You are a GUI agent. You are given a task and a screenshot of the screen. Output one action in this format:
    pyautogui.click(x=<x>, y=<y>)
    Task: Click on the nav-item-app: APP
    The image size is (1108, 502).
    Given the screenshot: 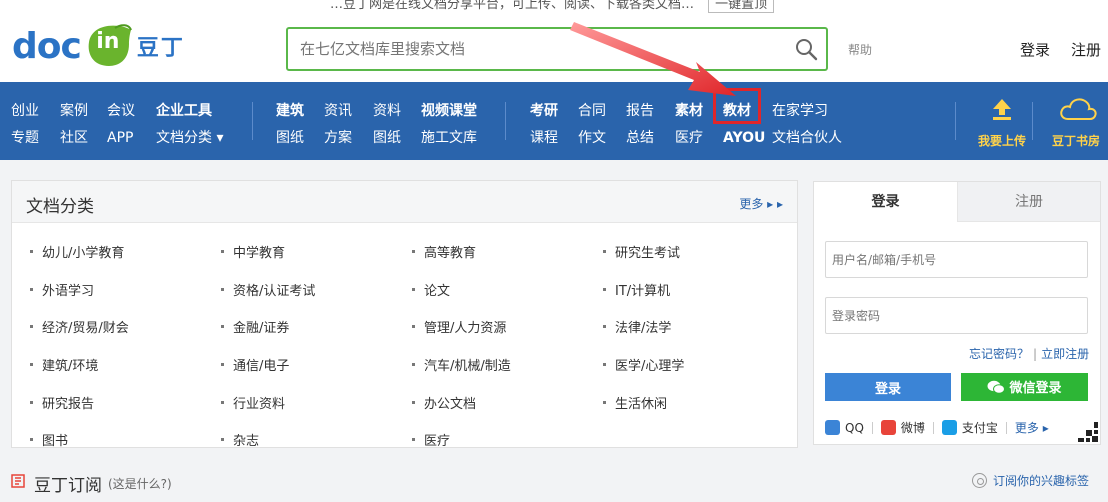 What is the action you would take?
    pyautogui.click(x=120, y=138)
    